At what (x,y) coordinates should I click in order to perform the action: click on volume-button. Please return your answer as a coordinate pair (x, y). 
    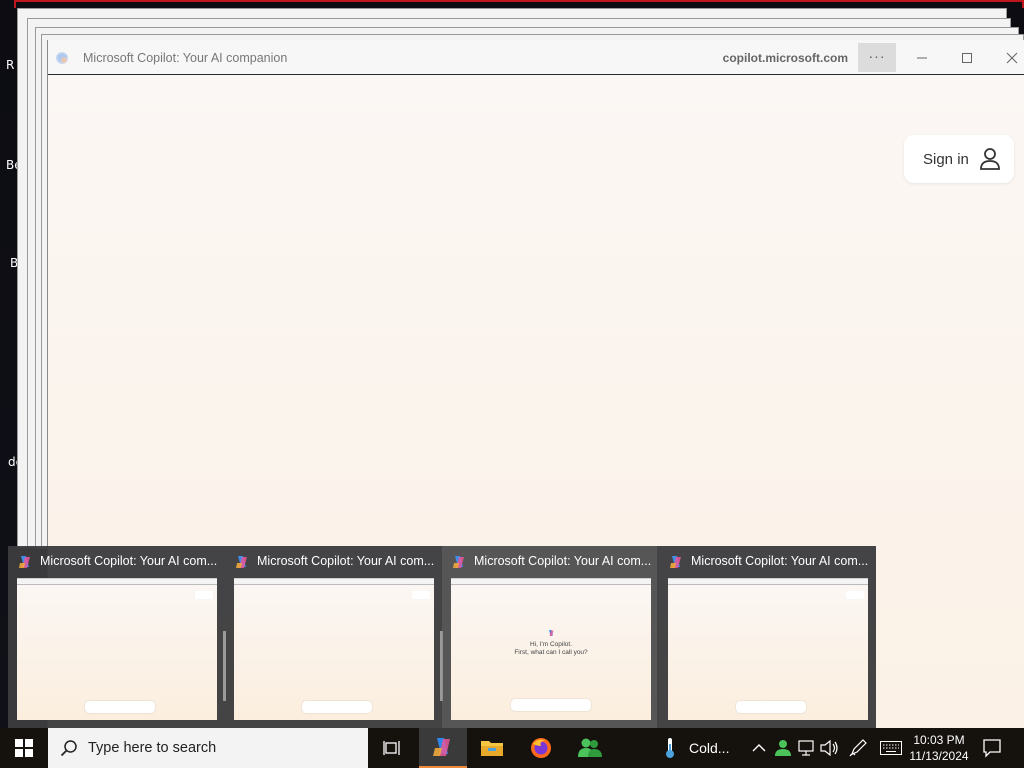
    Looking at the image, I should click on (830, 748).